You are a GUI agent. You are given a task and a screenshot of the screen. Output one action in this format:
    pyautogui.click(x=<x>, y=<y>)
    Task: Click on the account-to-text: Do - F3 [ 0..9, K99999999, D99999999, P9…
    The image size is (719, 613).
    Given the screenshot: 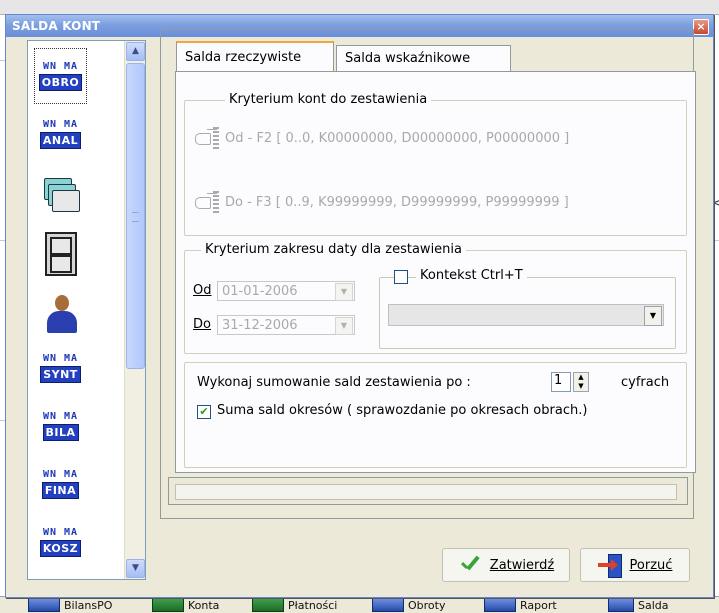 What is the action you would take?
    pyautogui.click(x=397, y=202)
    